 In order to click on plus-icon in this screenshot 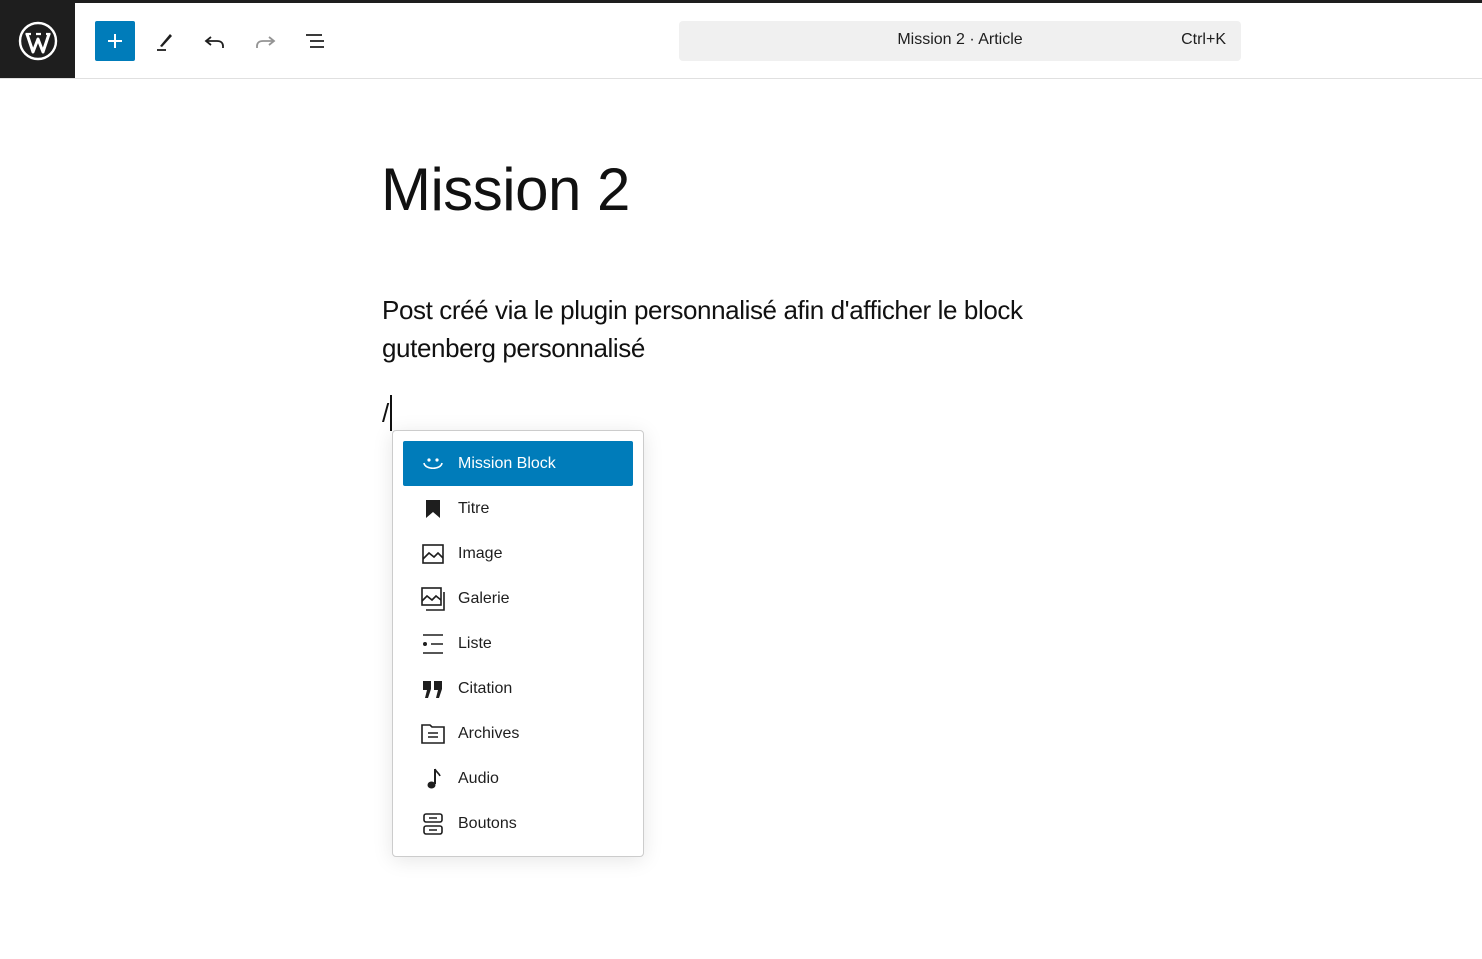, I will do `click(115, 41)`.